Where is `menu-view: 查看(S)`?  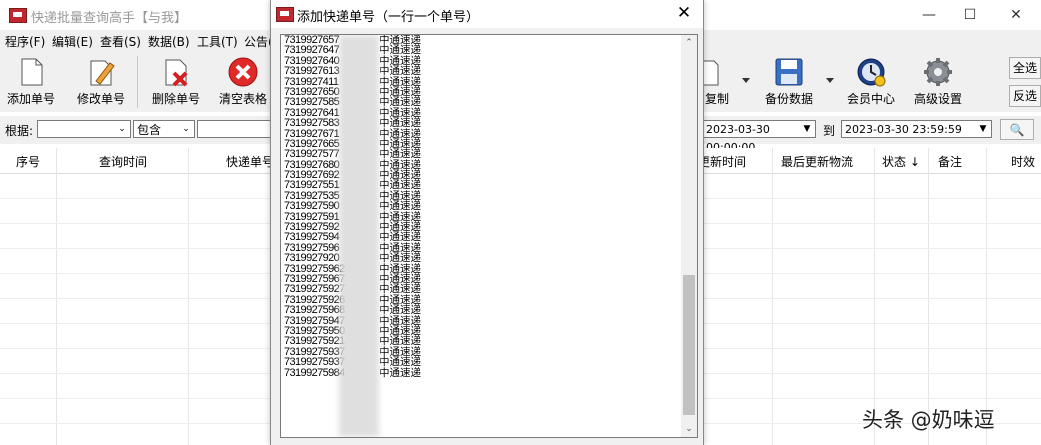 menu-view: 查看(S) is located at coordinates (120, 41).